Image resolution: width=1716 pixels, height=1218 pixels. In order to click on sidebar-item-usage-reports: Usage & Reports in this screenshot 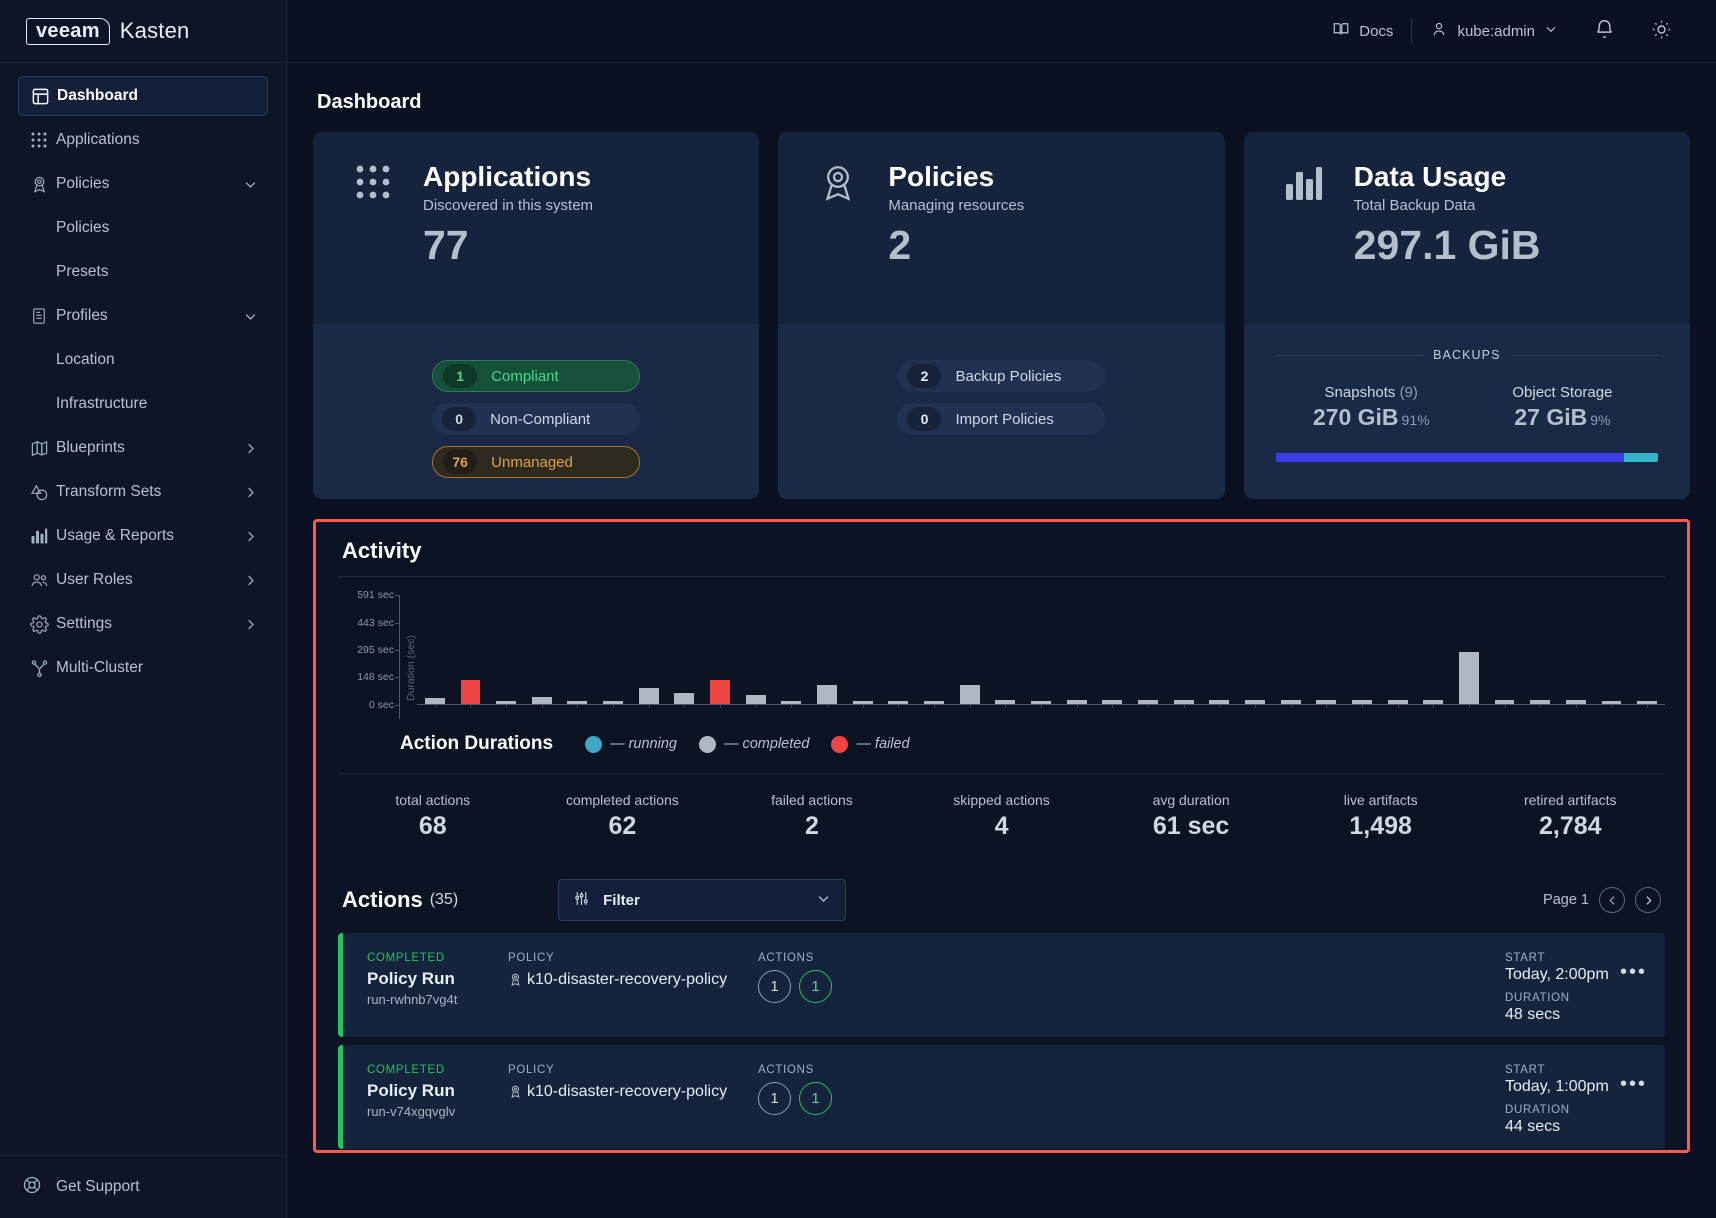, I will do `click(143, 536)`.